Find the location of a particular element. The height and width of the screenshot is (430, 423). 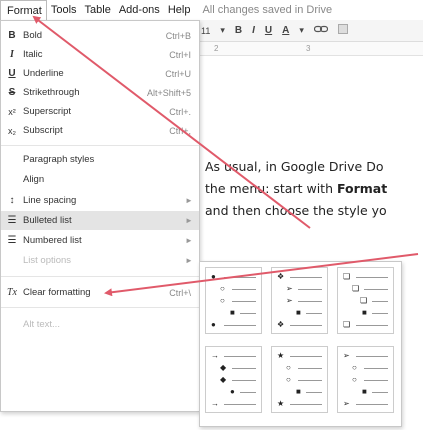

menu-item-clear-formatting: Tx Clear formatting Ctrl+\ is located at coordinates (100, 292).